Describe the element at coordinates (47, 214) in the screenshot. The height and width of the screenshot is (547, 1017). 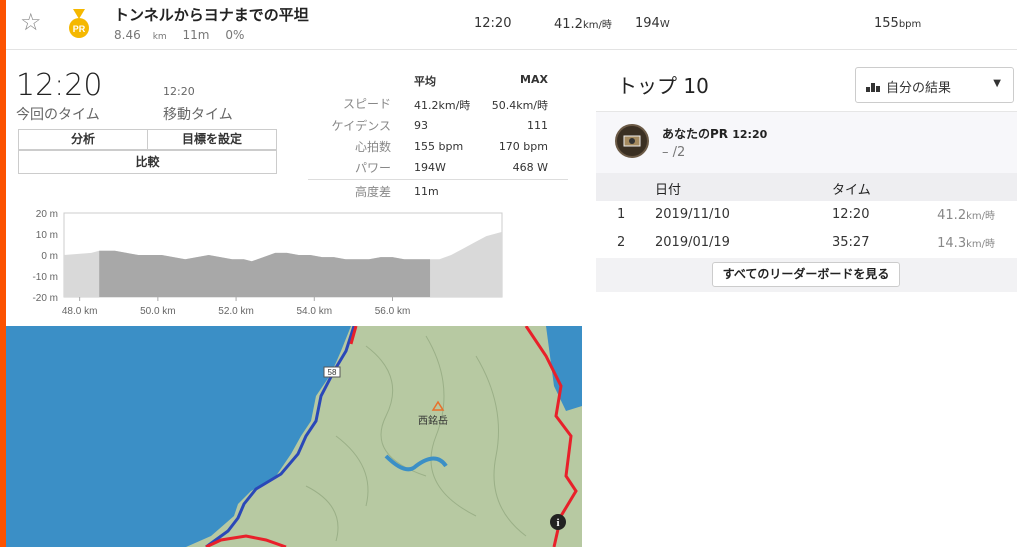
I see `y-tick-label: 20 m` at that location.